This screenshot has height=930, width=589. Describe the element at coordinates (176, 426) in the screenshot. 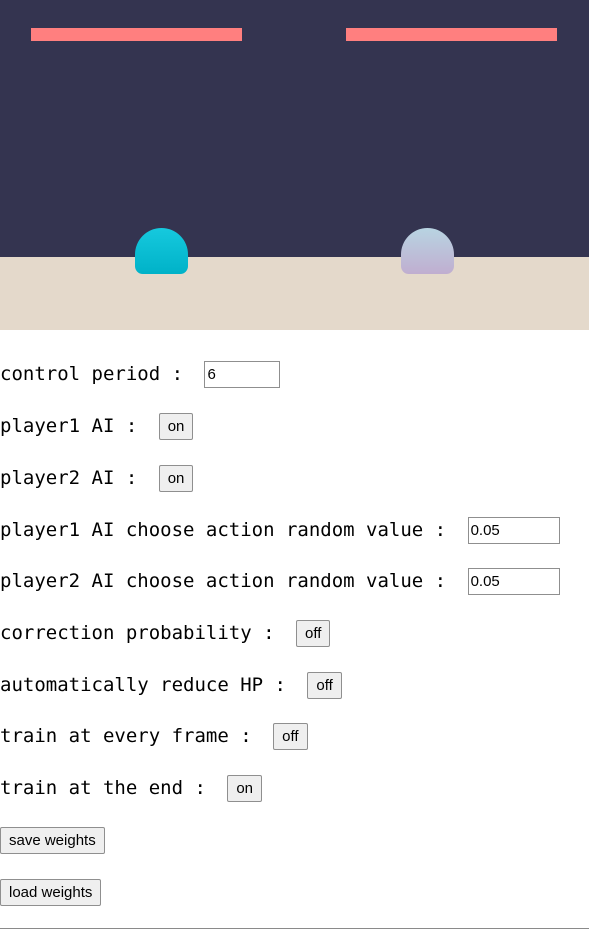

I see `player1-ai-toggle-button: on` at that location.